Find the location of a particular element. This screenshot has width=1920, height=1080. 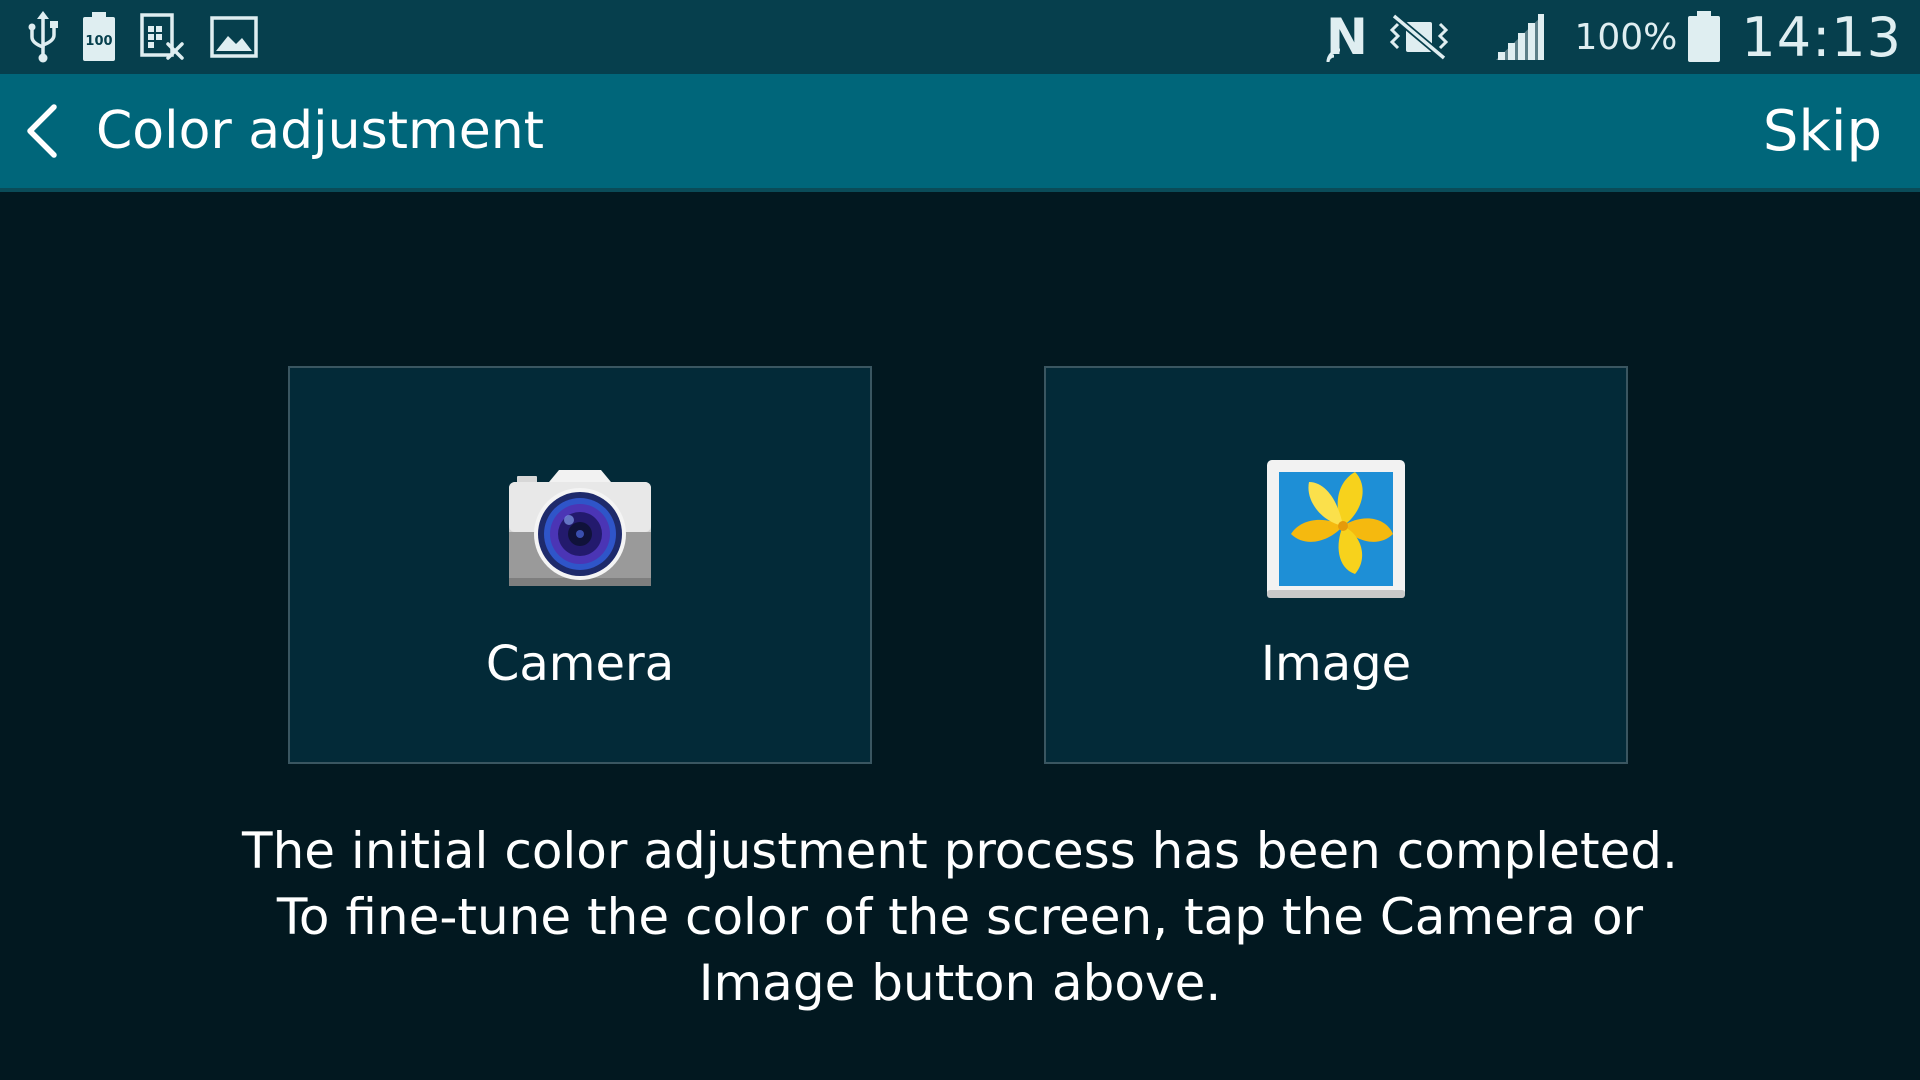

status-bar: 100 N 100% 14:13 is located at coordinates (960, 37).